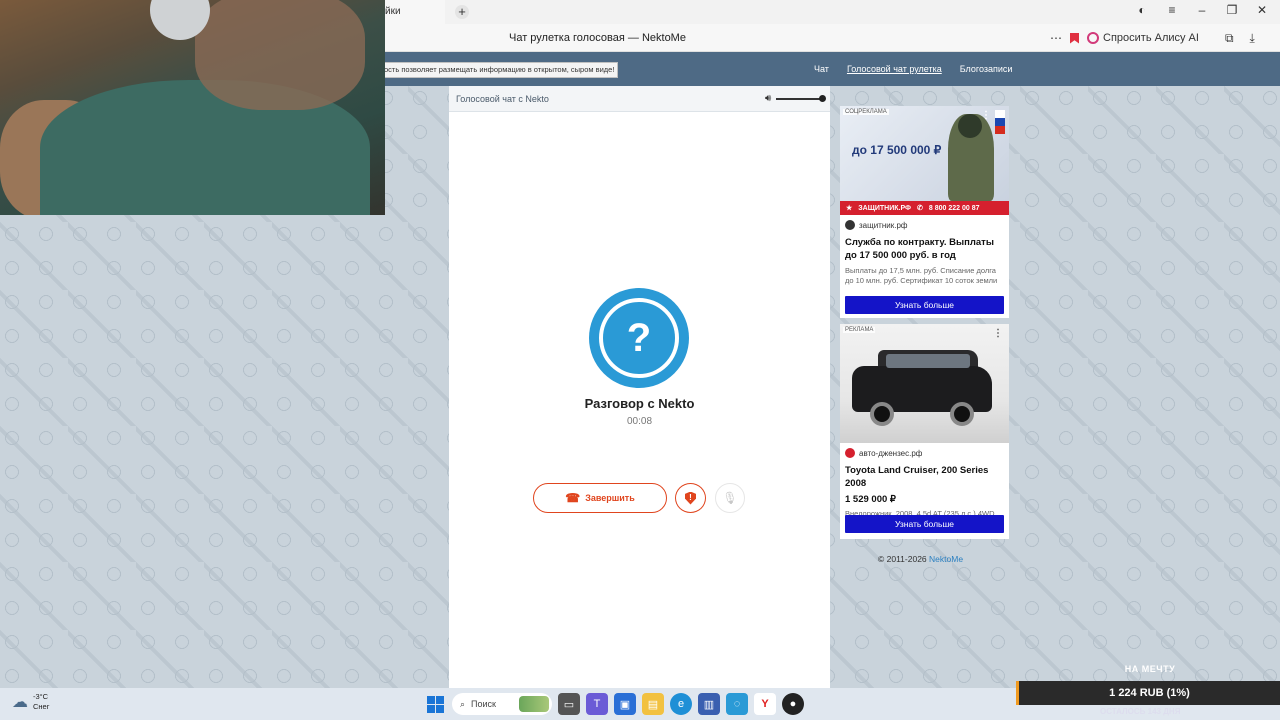  Describe the element at coordinates (737, 704) in the screenshot. I see `messenger-icon: ◌` at that location.